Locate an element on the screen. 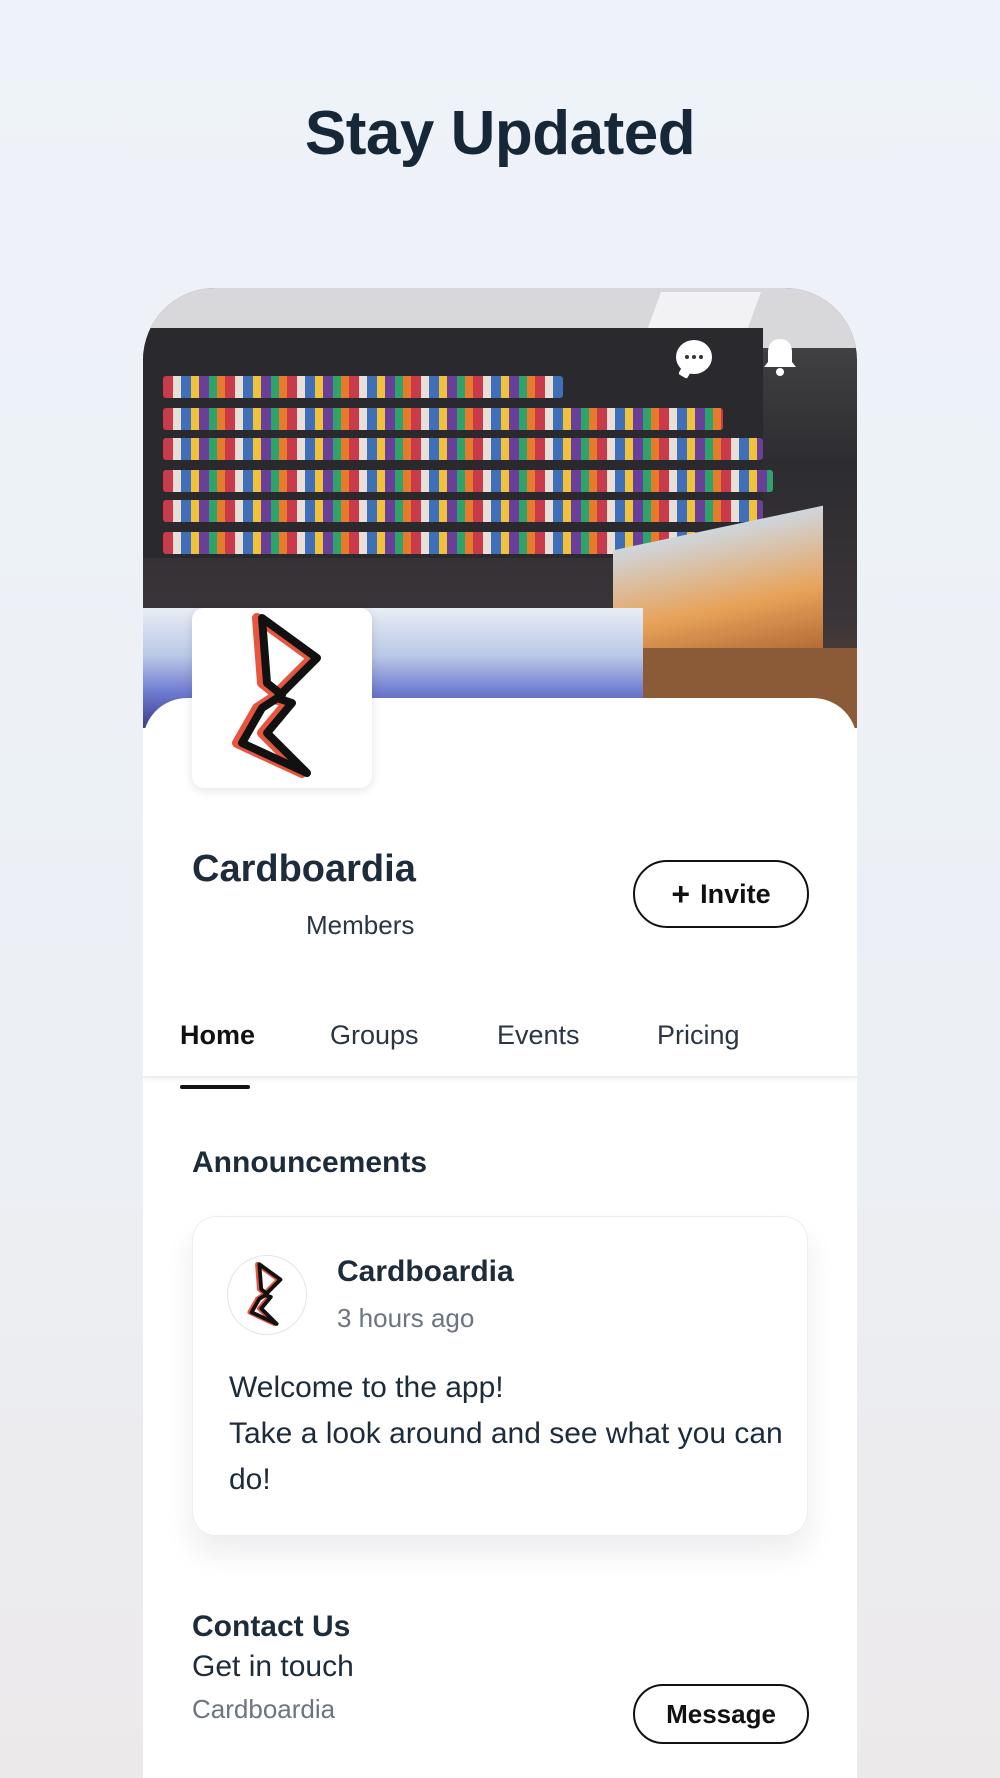 This screenshot has width=1000, height=1778. tab-groups: Groups is located at coordinates (374, 1035).